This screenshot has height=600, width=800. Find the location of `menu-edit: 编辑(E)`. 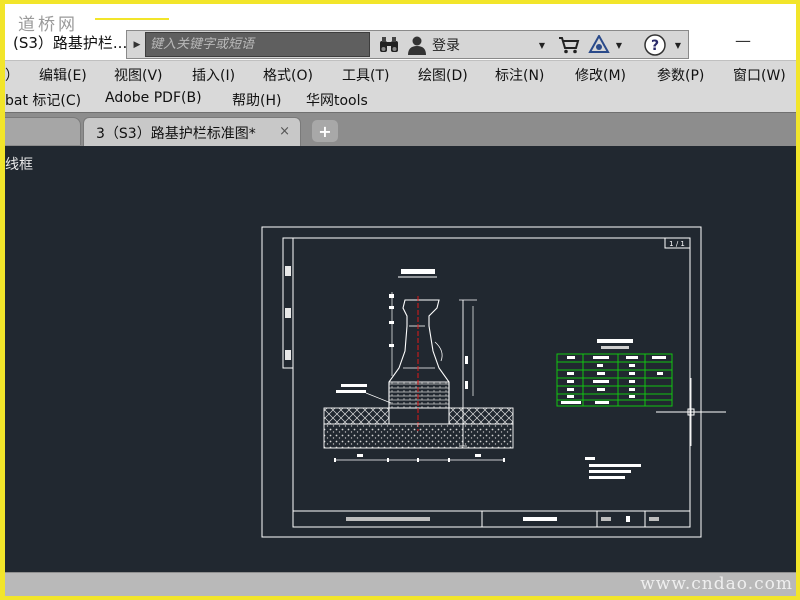

menu-edit: 编辑(E) is located at coordinates (63, 75).